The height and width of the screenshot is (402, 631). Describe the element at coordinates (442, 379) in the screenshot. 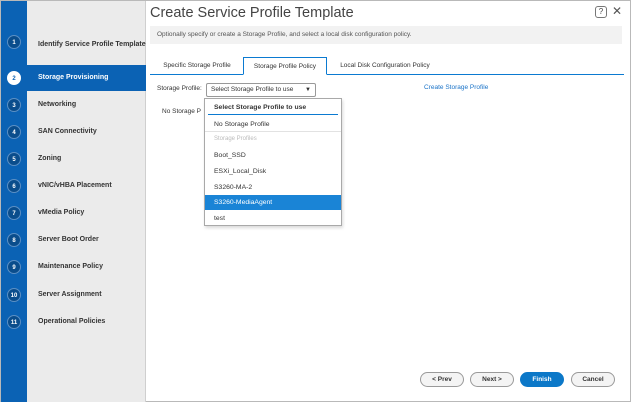

I see `prev-button: < Prev` at that location.